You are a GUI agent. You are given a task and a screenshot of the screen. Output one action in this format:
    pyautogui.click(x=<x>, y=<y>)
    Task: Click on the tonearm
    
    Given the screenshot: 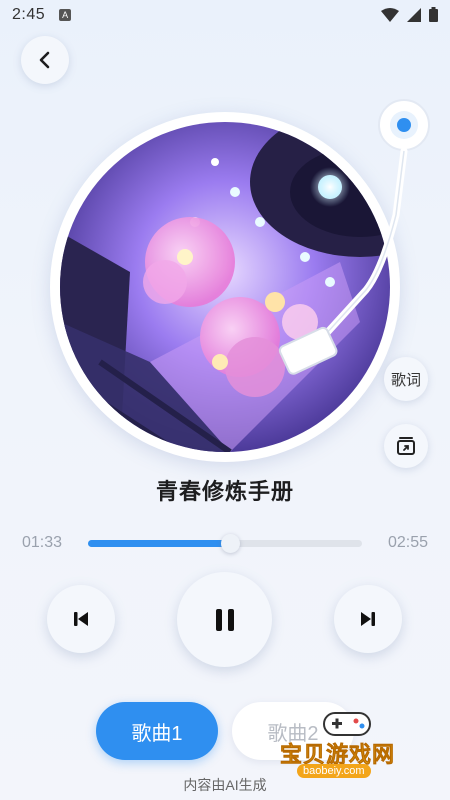 What is the action you would take?
    pyautogui.click(x=354, y=237)
    